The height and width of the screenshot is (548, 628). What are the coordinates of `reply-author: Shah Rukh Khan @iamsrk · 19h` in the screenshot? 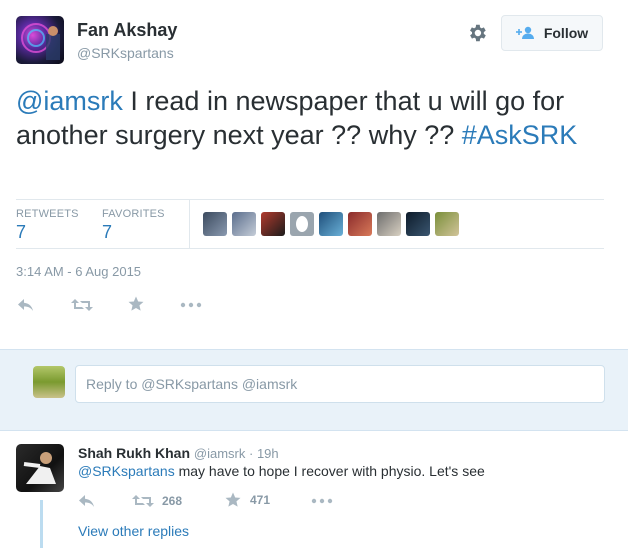 It's located at (178, 453).